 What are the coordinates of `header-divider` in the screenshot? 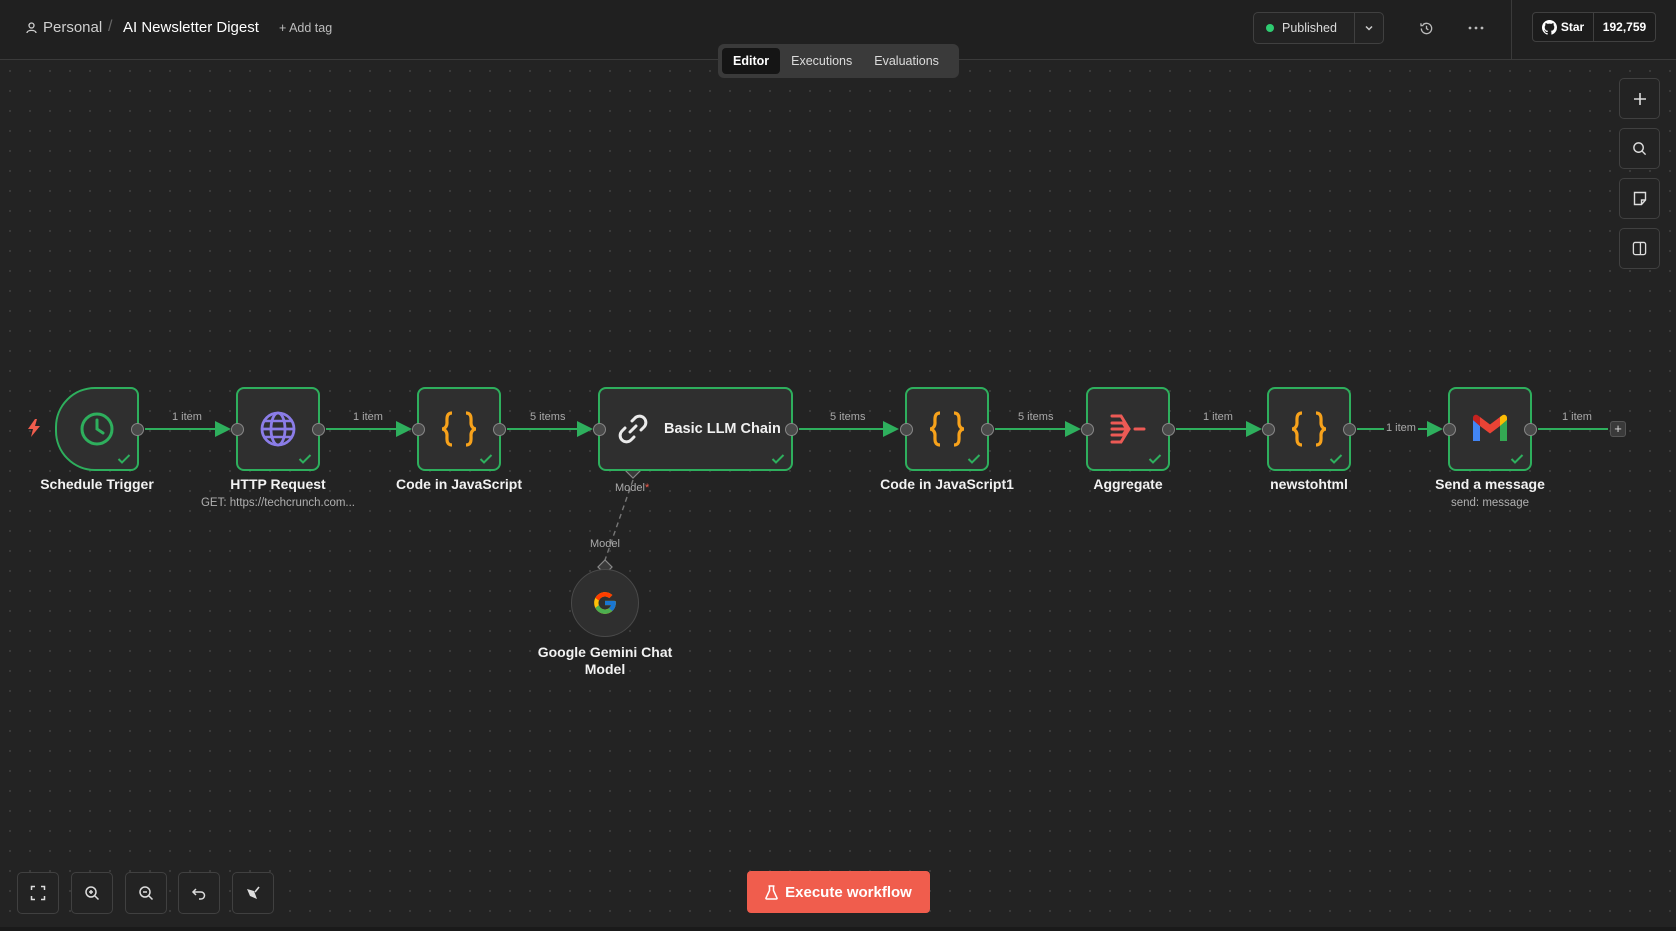 It's located at (1511, 30).